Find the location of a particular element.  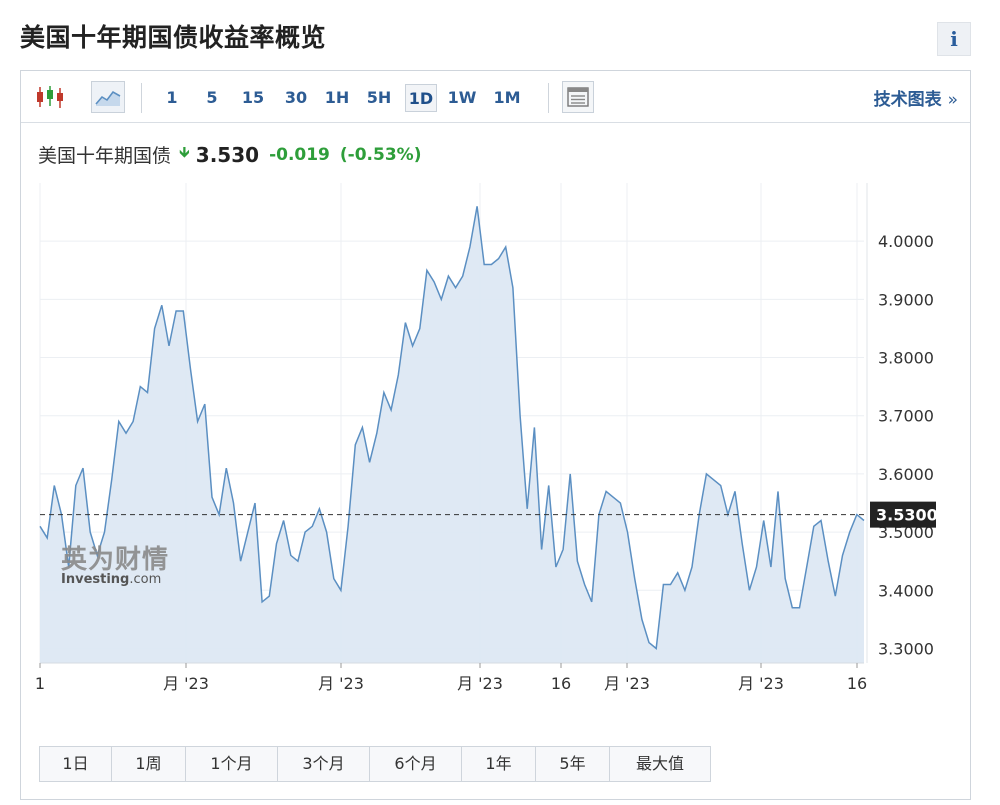

info-button: i is located at coordinates (954, 39).